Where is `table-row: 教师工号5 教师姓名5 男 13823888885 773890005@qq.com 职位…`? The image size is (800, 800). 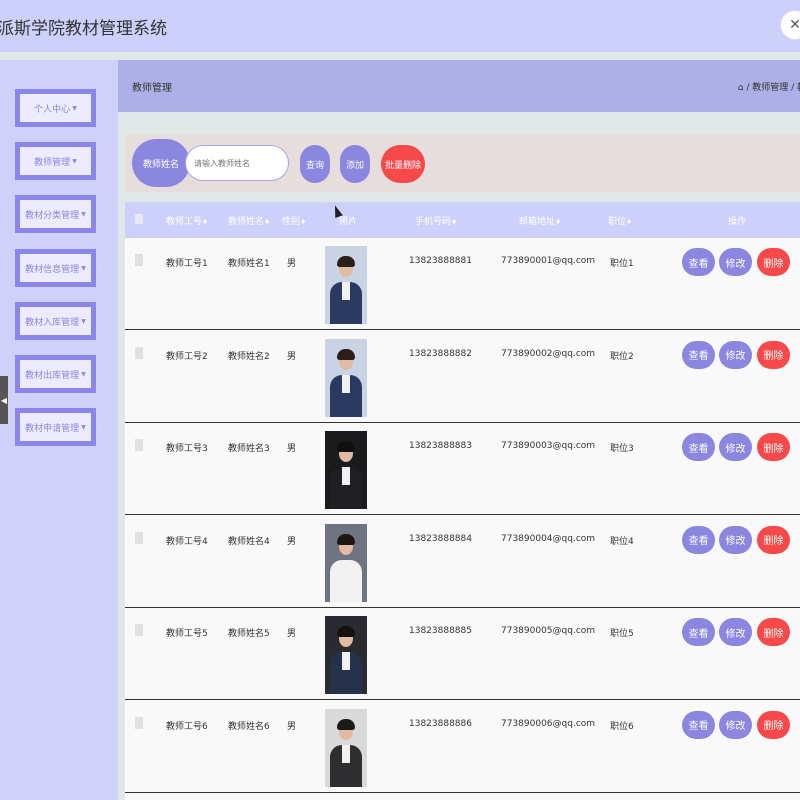 table-row: 教师工号5 教师姓名5 男 13823888885 773890005@qq.com 职位… is located at coordinates (462, 654).